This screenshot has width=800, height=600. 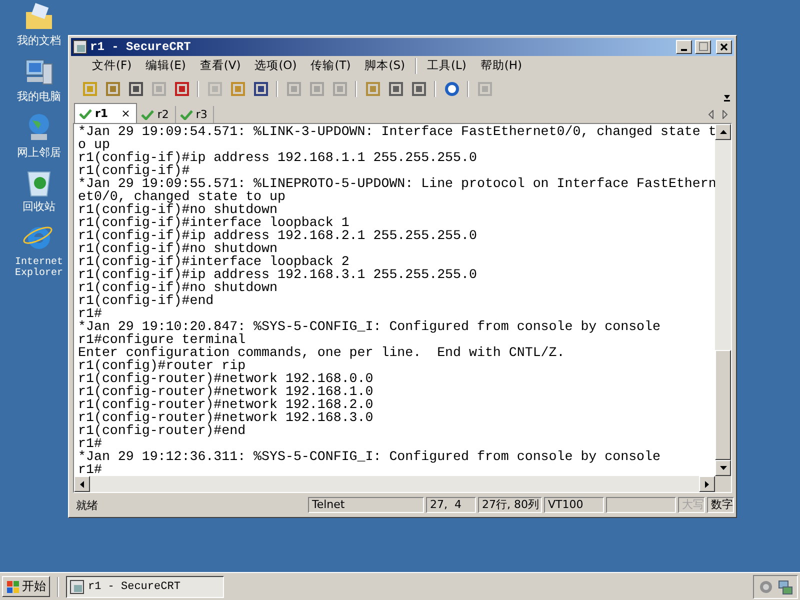 I want to click on down-arrow-icon, so click(x=723, y=468).